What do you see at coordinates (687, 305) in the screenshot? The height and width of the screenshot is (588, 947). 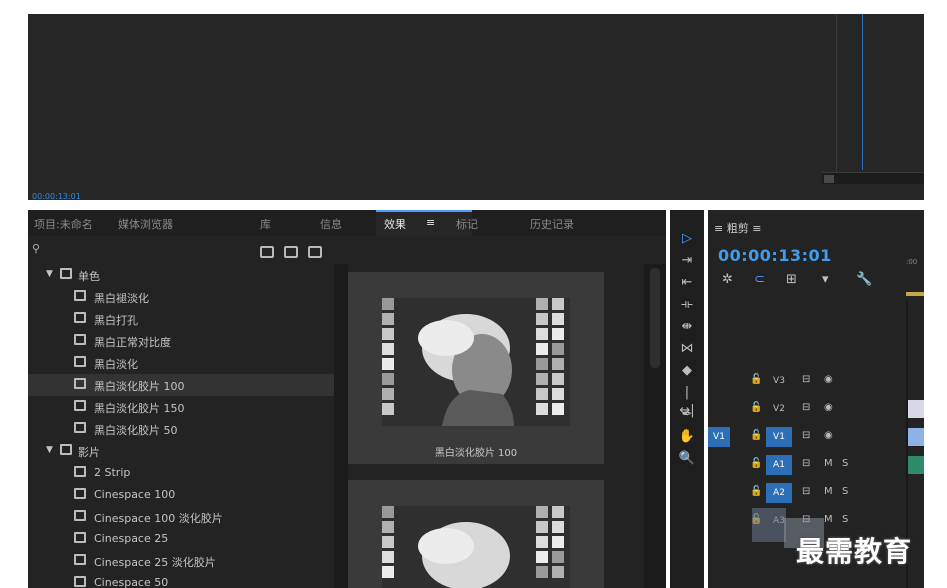 I see `rolling-edit-tool-icon: ⟛` at bounding box center [687, 305].